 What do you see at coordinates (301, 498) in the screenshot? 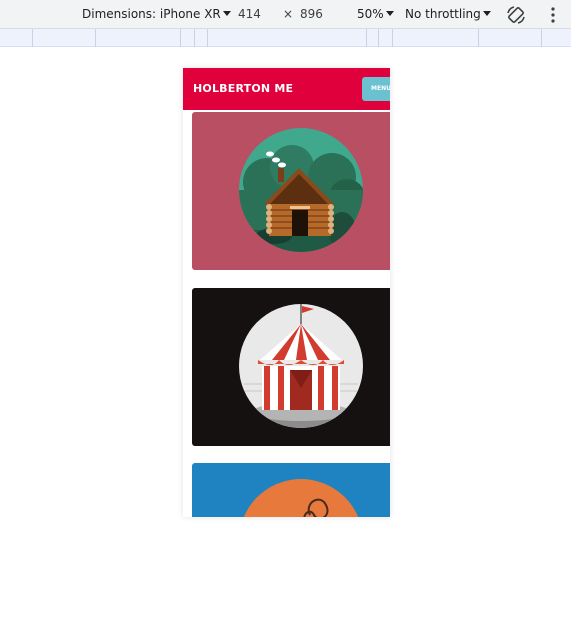
I see `orange-circle-illustration` at bounding box center [301, 498].